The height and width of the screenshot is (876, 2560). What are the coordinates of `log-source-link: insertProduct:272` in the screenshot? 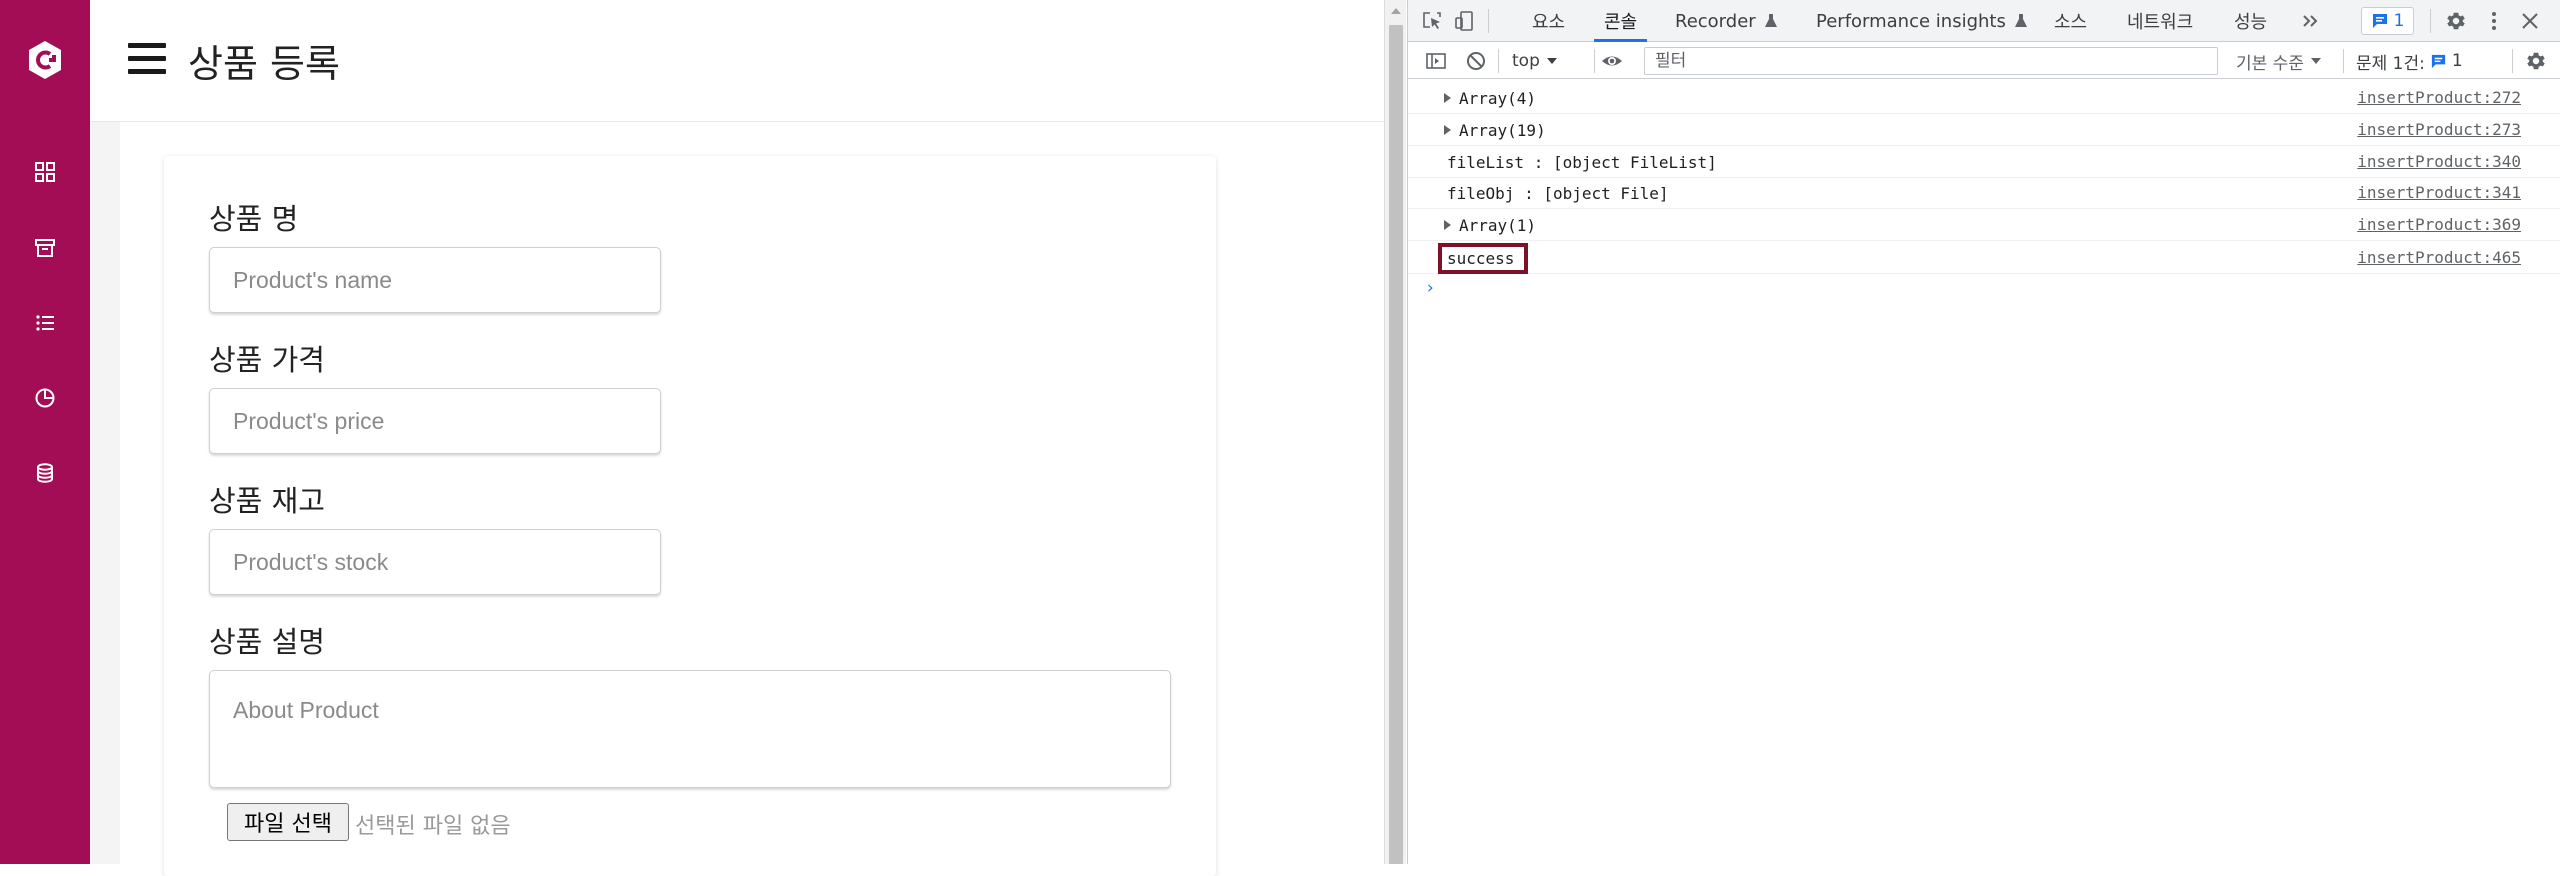 It's located at (2439, 97).